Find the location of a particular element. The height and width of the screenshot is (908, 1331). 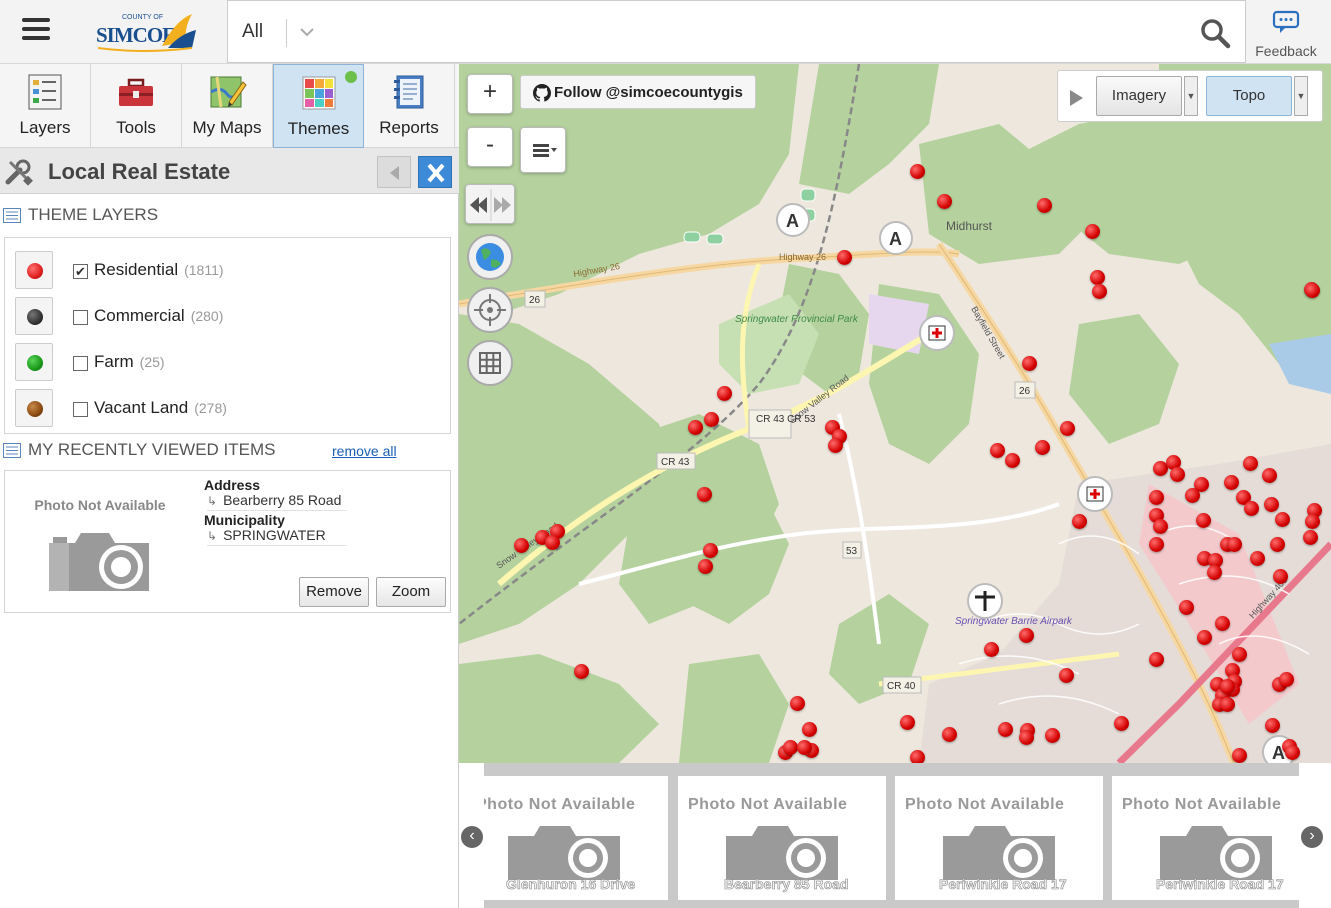

carousel-next-button: › is located at coordinates (1312, 837).